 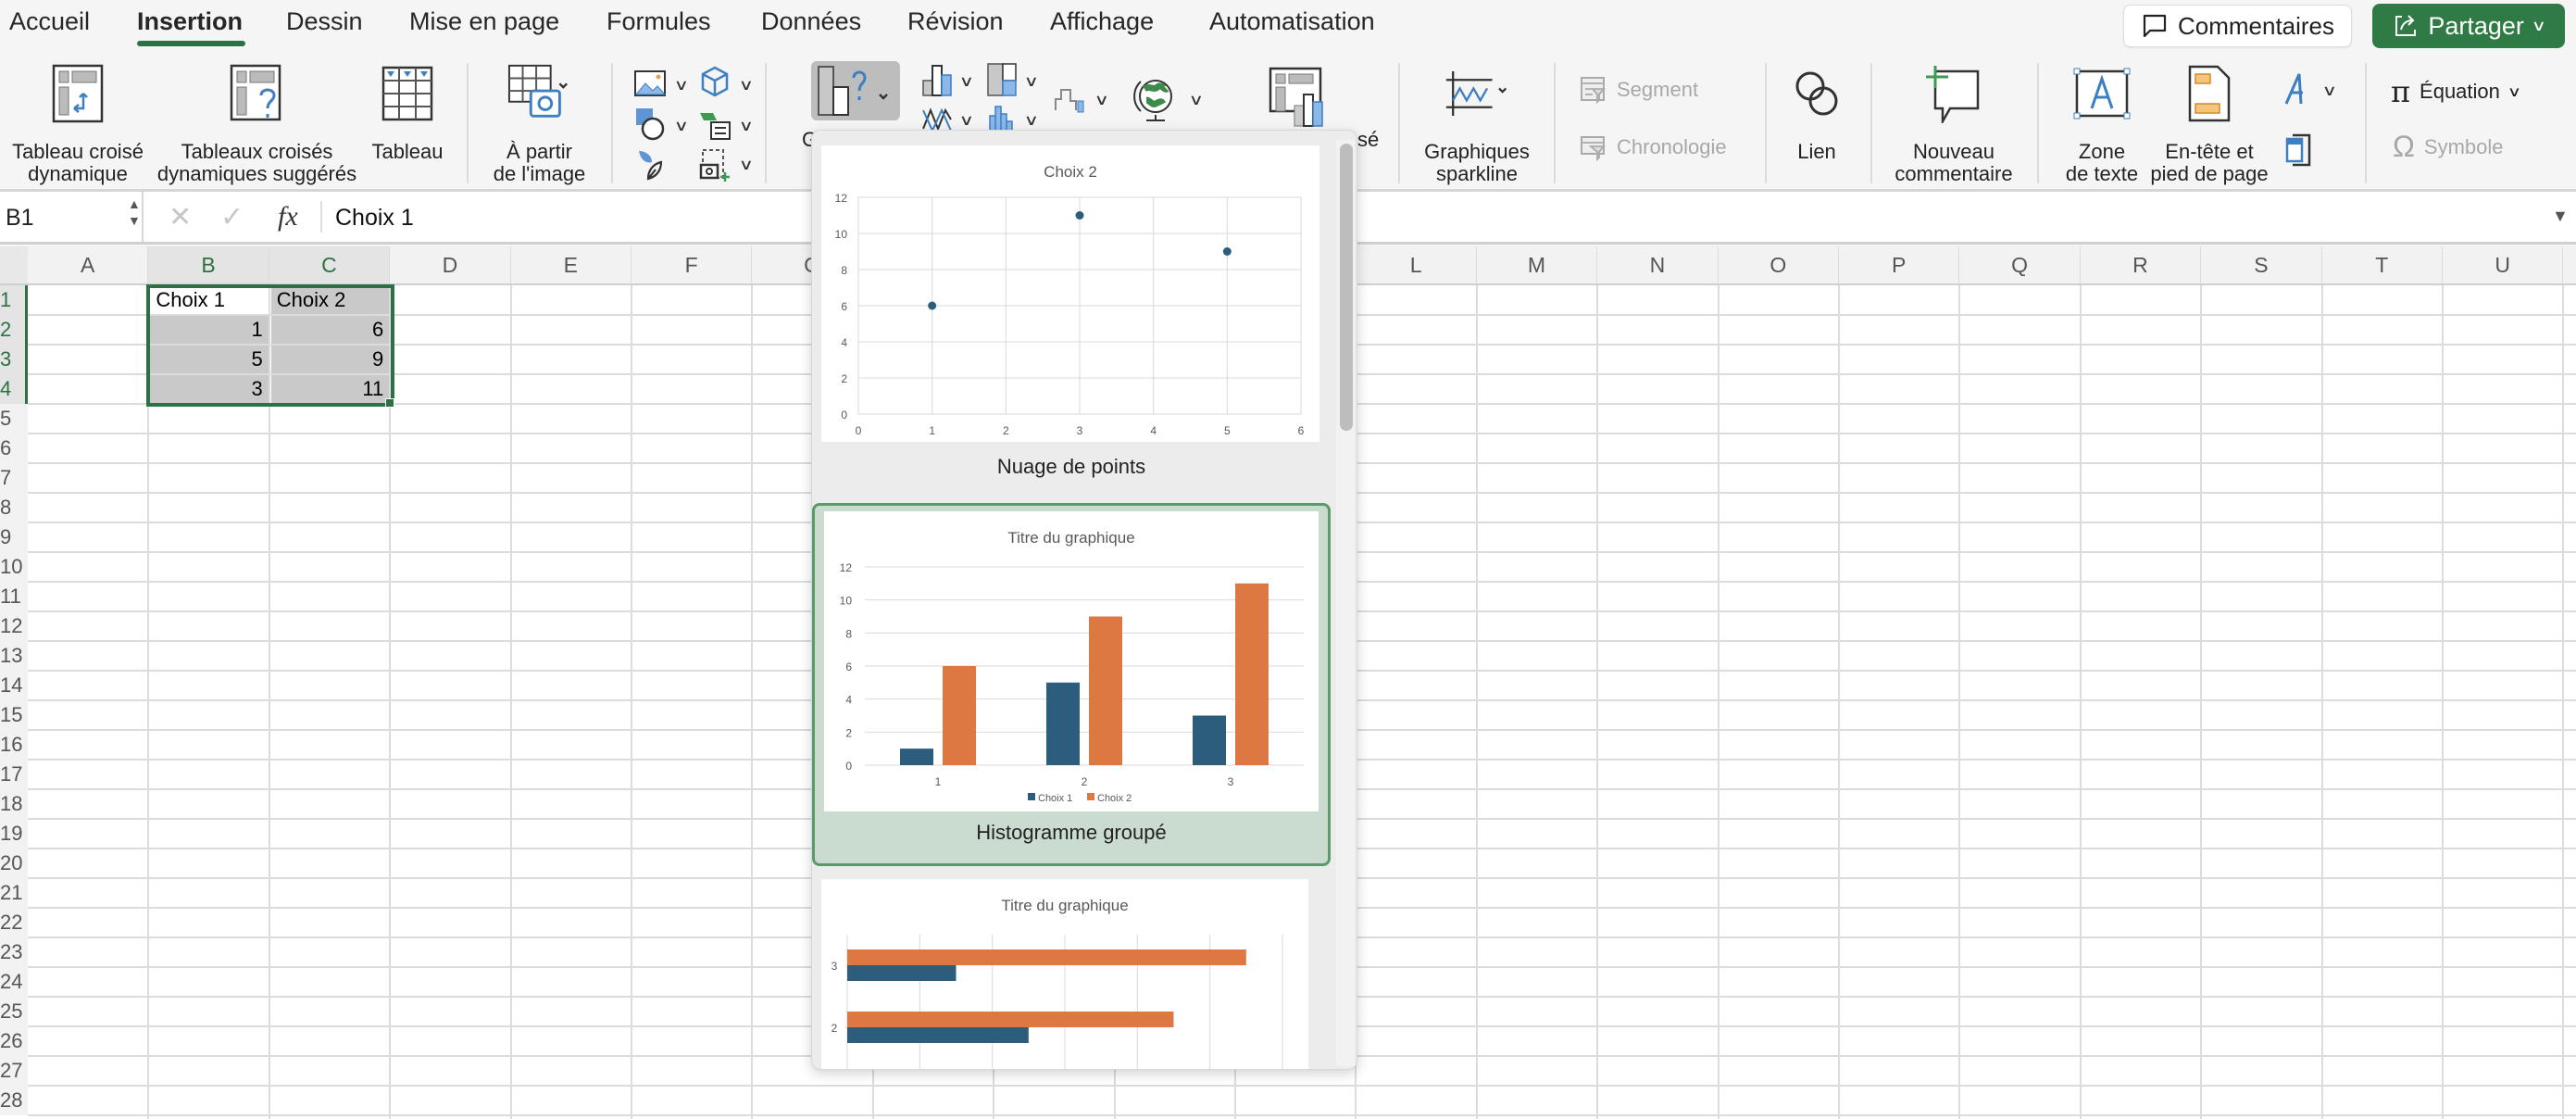 What do you see at coordinates (811, 21) in the screenshot?
I see `tab-donnees: Données` at bounding box center [811, 21].